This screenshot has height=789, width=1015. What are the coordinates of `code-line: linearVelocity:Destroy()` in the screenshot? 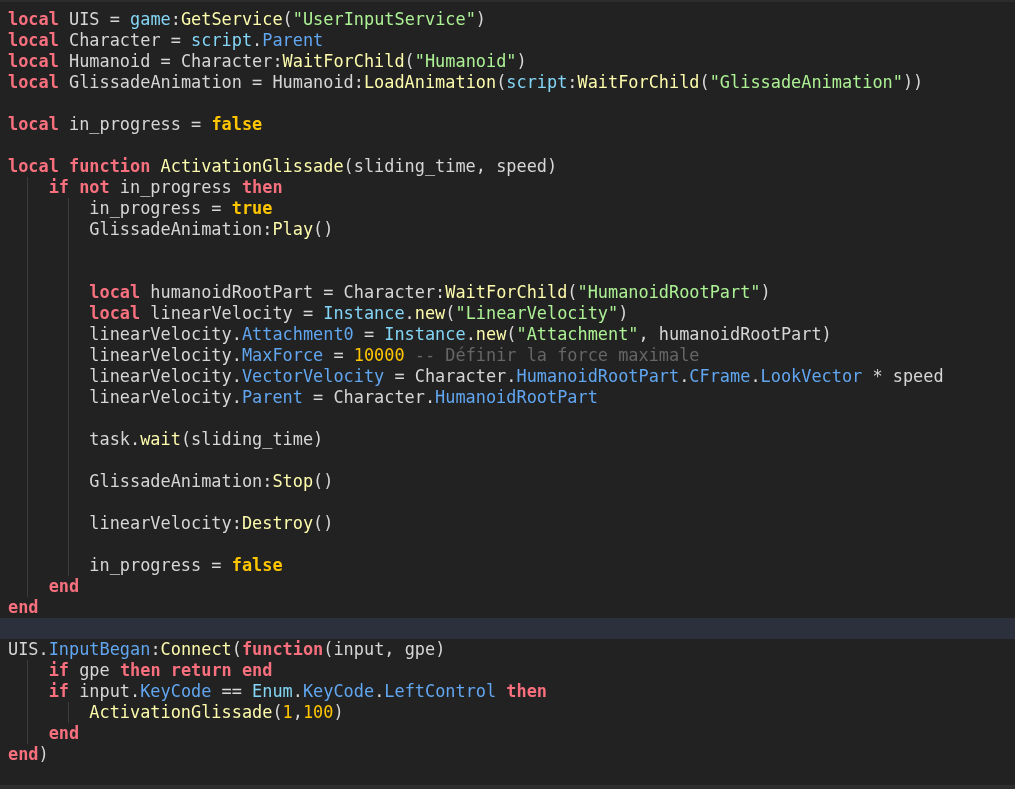 It's located at (211, 523).